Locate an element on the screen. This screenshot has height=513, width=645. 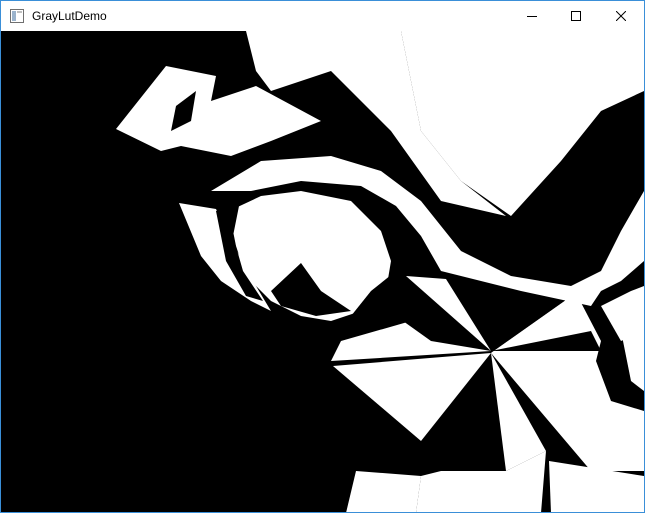
app-window-icon is located at coordinates (17, 16).